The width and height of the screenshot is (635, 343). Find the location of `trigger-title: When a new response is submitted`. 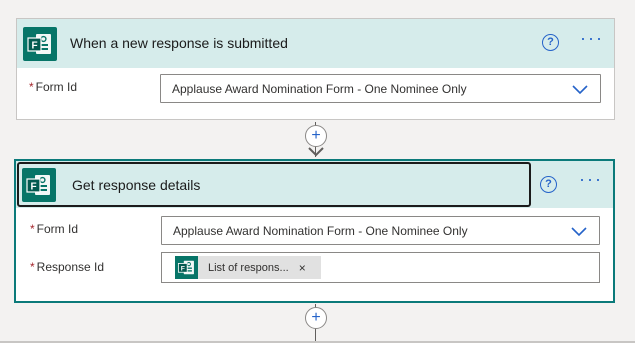

trigger-title: When a new response is submitted is located at coordinates (179, 43).